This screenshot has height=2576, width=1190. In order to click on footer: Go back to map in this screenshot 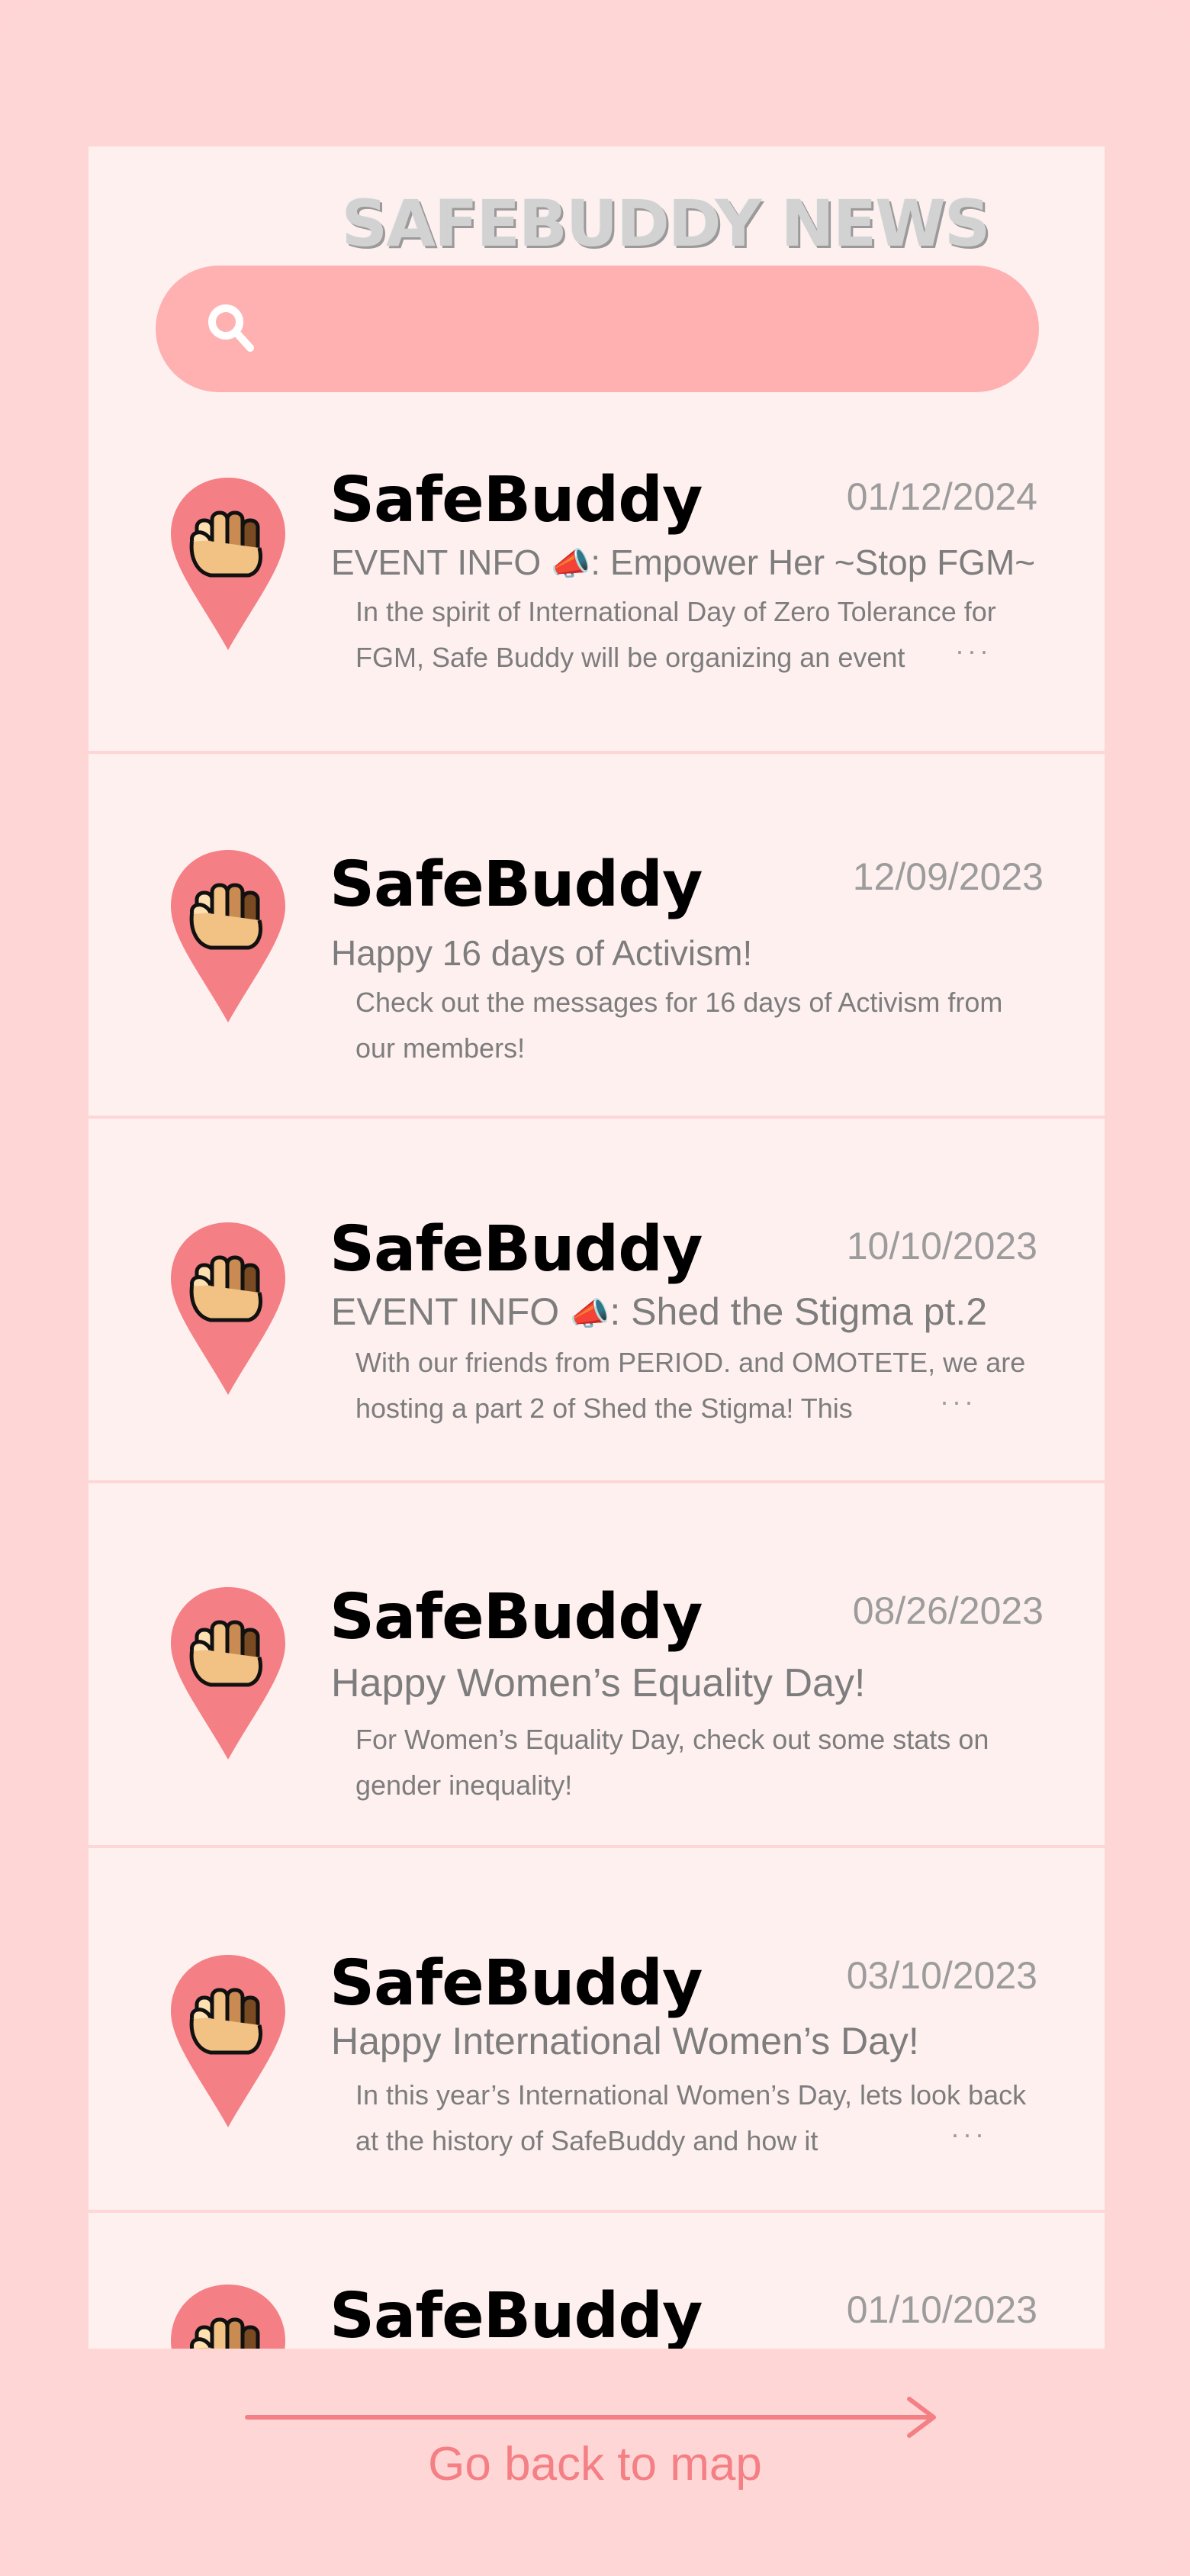, I will do `click(595, 2462)`.